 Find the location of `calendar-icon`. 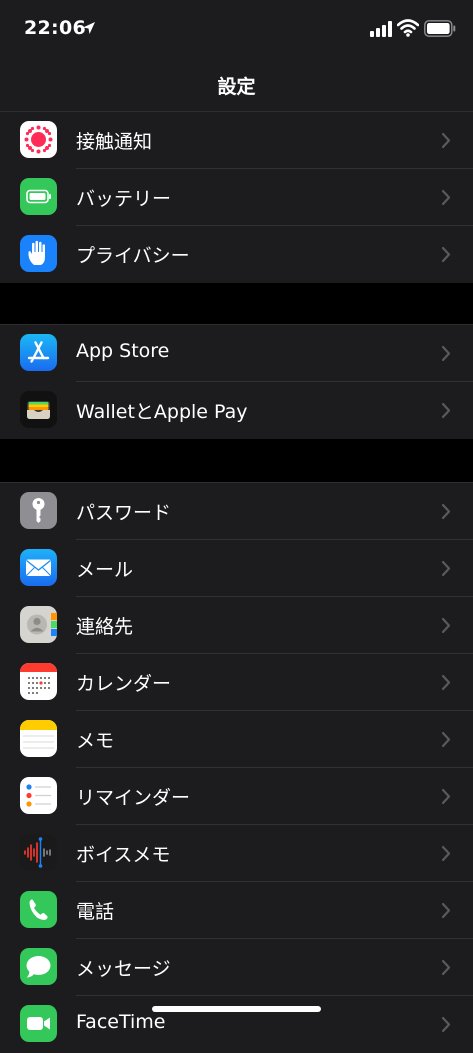

calendar-icon is located at coordinates (38, 681).